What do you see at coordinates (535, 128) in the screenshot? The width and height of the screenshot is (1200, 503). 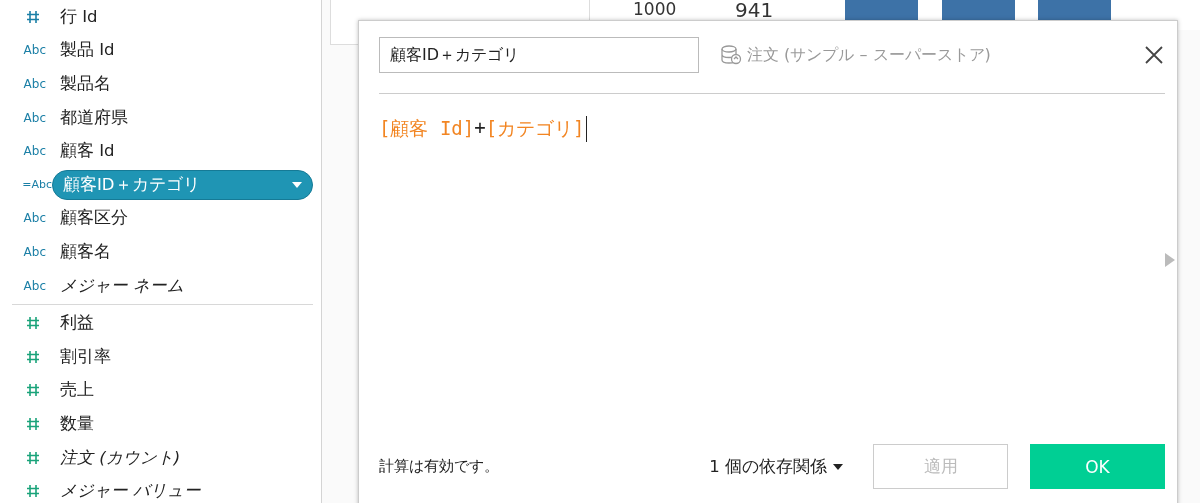 I see `field-reference: [カテゴリ]` at bounding box center [535, 128].